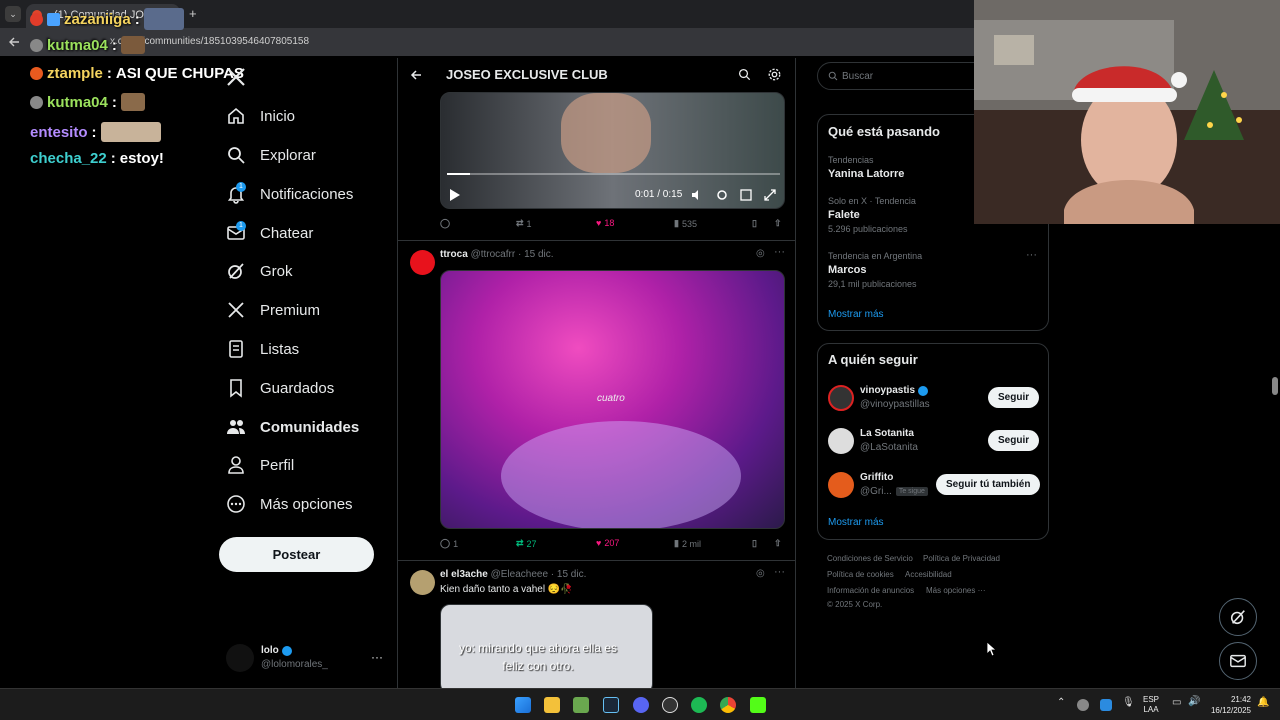 This screenshot has width=1280, height=720. What do you see at coordinates (685, 223) in the screenshot?
I see `views-button: ▮ 535` at bounding box center [685, 223].